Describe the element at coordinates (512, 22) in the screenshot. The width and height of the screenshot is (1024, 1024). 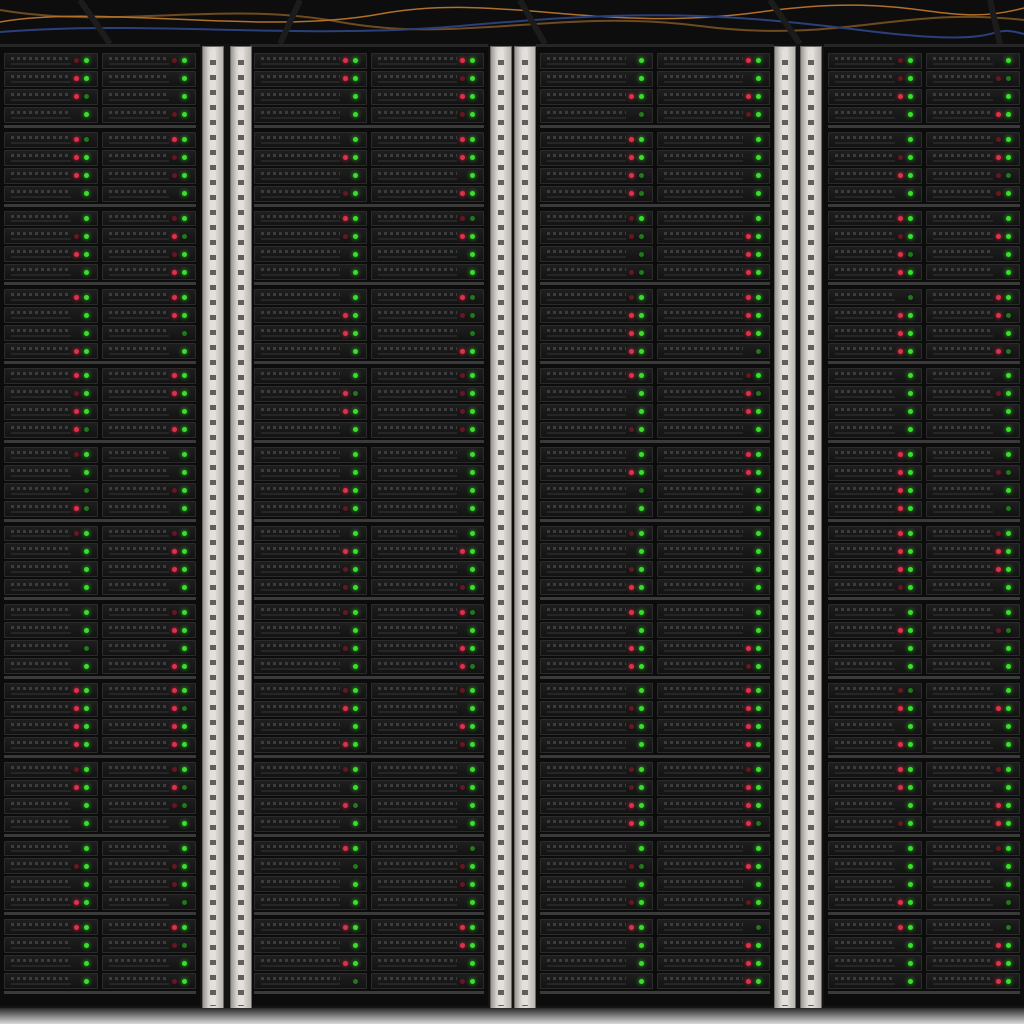
I see `overhead-cabling` at that location.